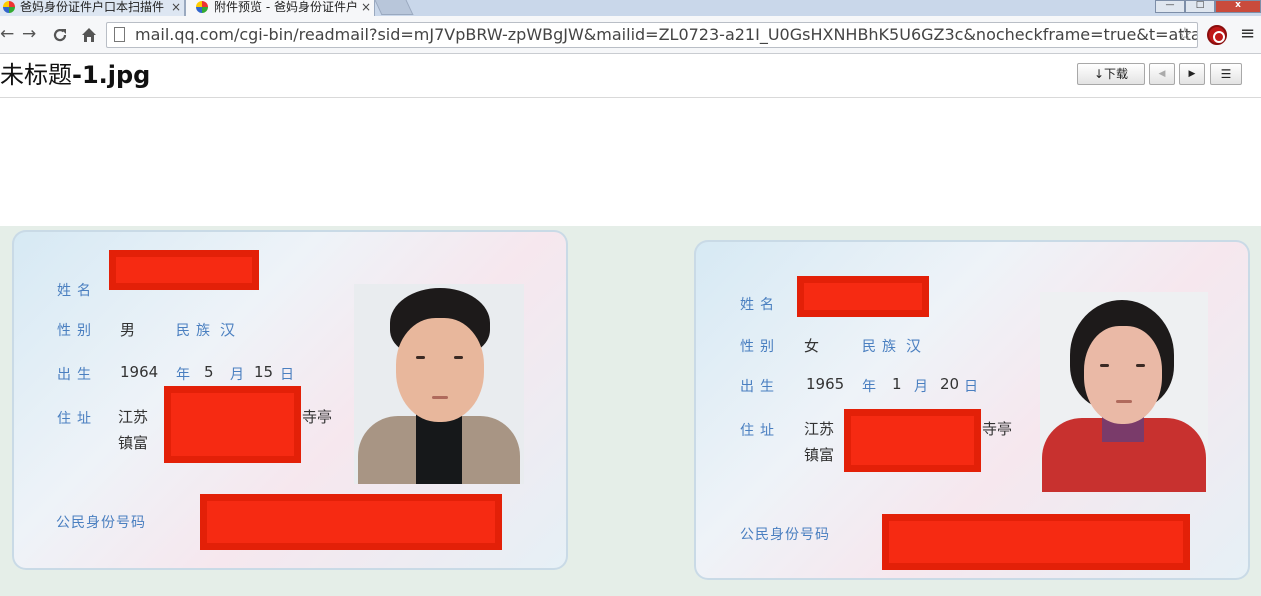  I want to click on star-icon: ☆, so click(1185, 34).